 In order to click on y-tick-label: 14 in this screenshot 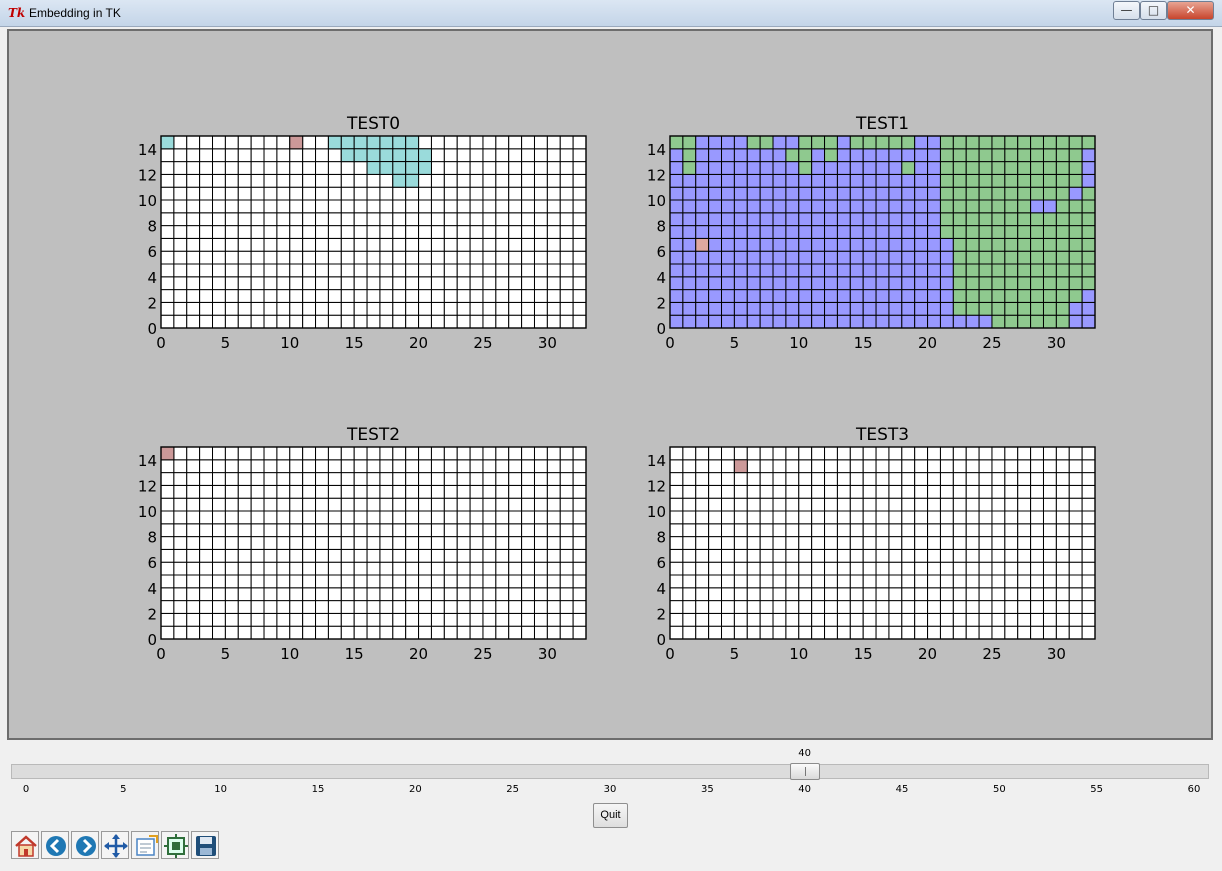, I will do `click(656, 150)`.